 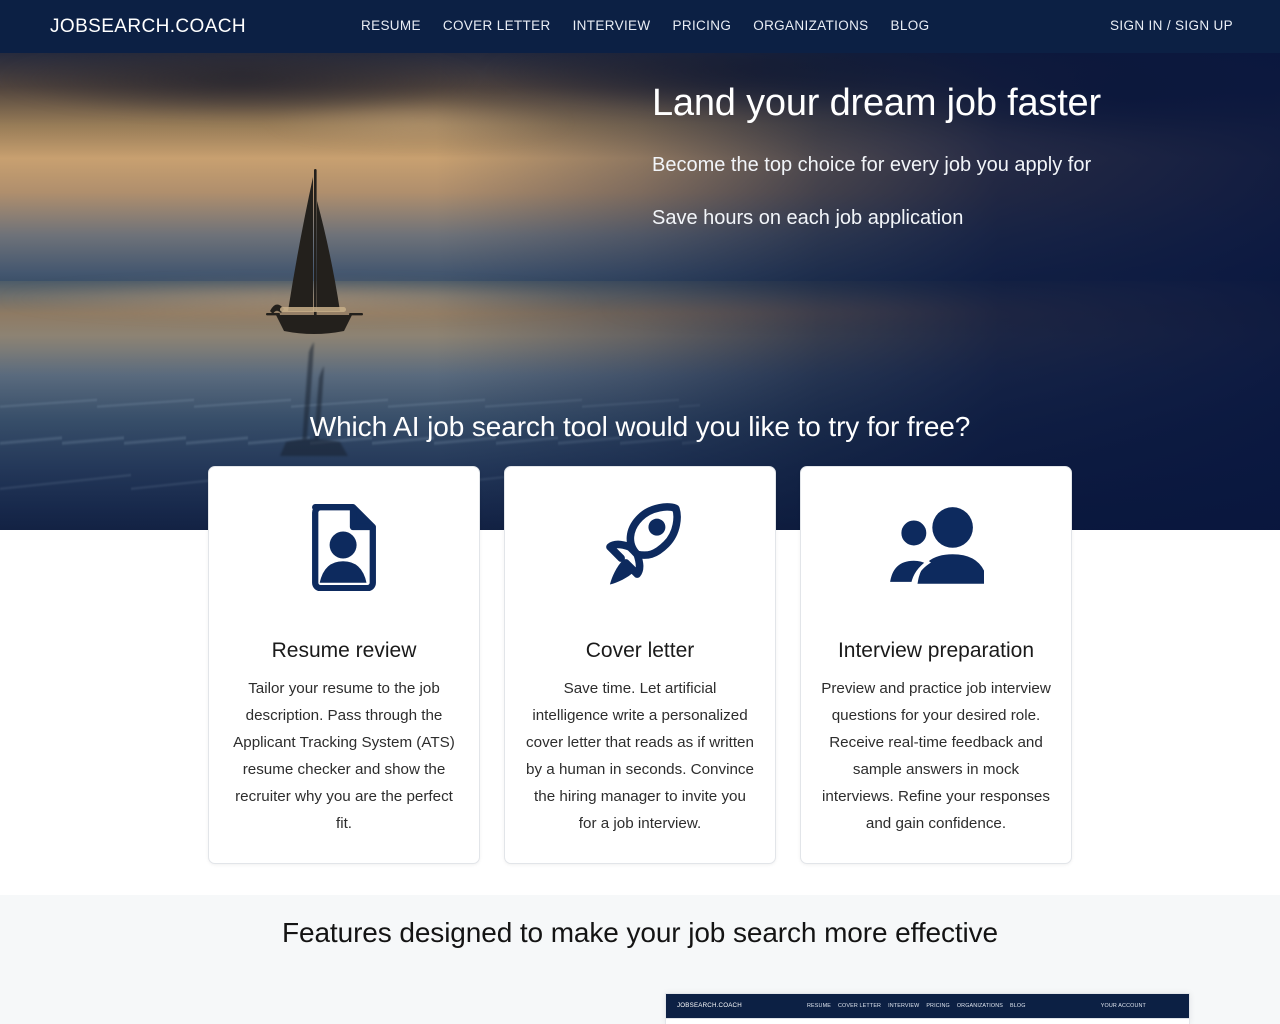 I want to click on preview-nav-pricing: PRICING, so click(x=938, y=1005).